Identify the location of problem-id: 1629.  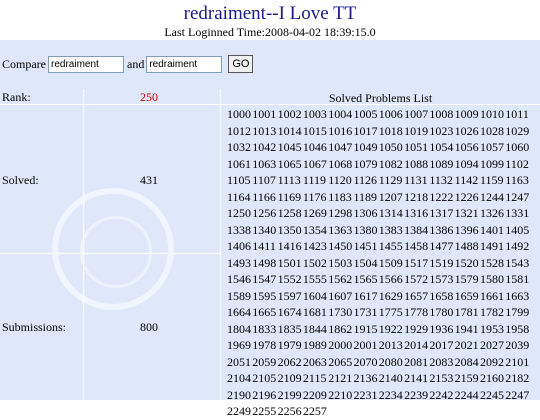
(391, 296).